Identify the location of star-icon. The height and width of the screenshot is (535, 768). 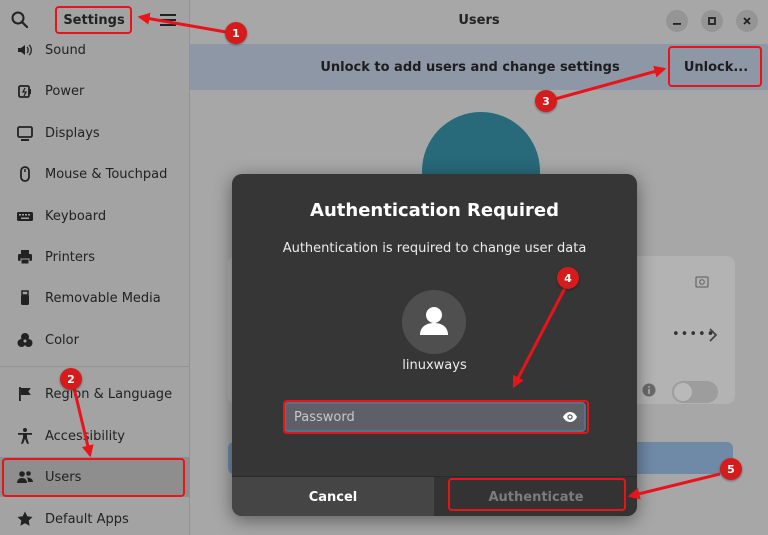
(25, 518).